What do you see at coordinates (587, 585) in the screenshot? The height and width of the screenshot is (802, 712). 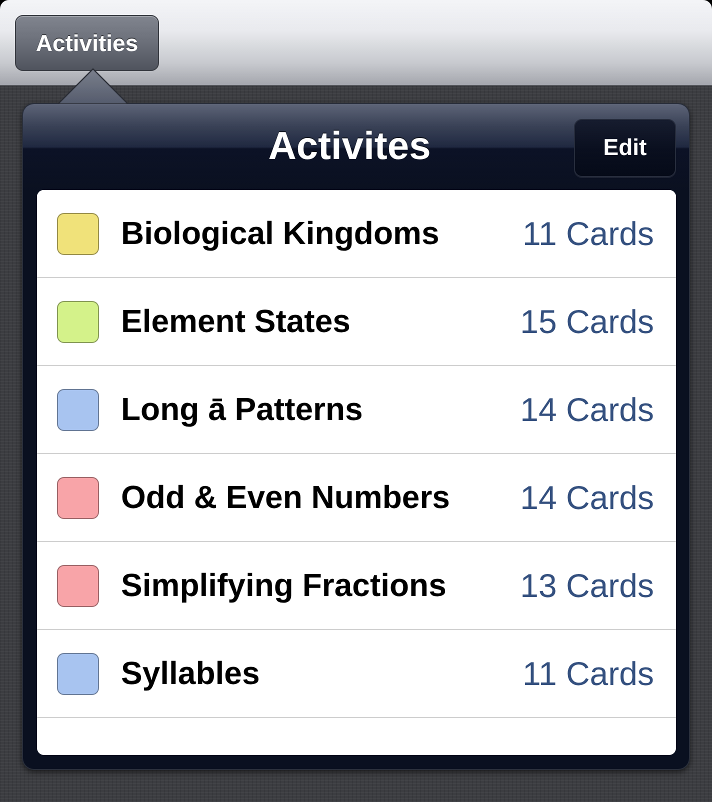 I see `card-count: 13 Cards` at bounding box center [587, 585].